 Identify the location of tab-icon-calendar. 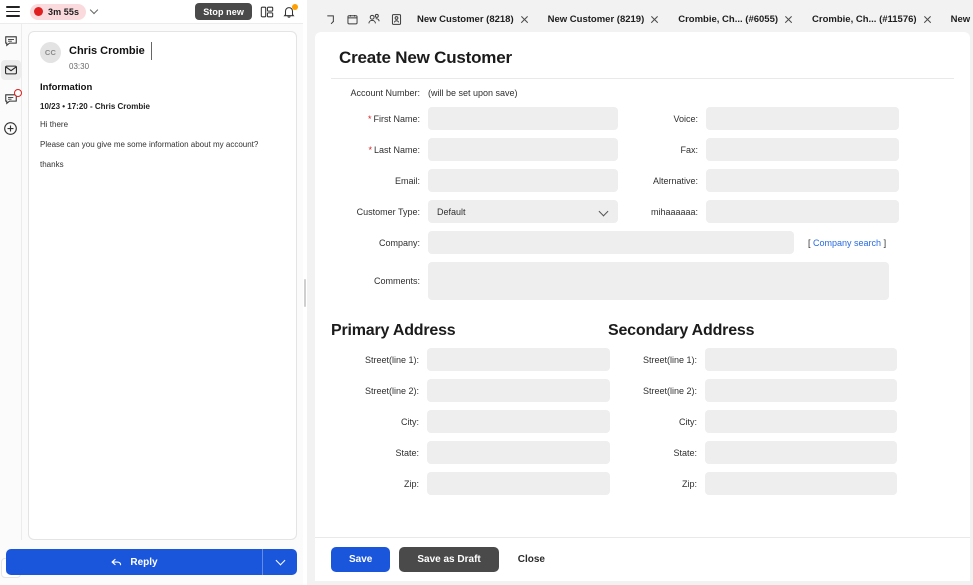
(352, 19).